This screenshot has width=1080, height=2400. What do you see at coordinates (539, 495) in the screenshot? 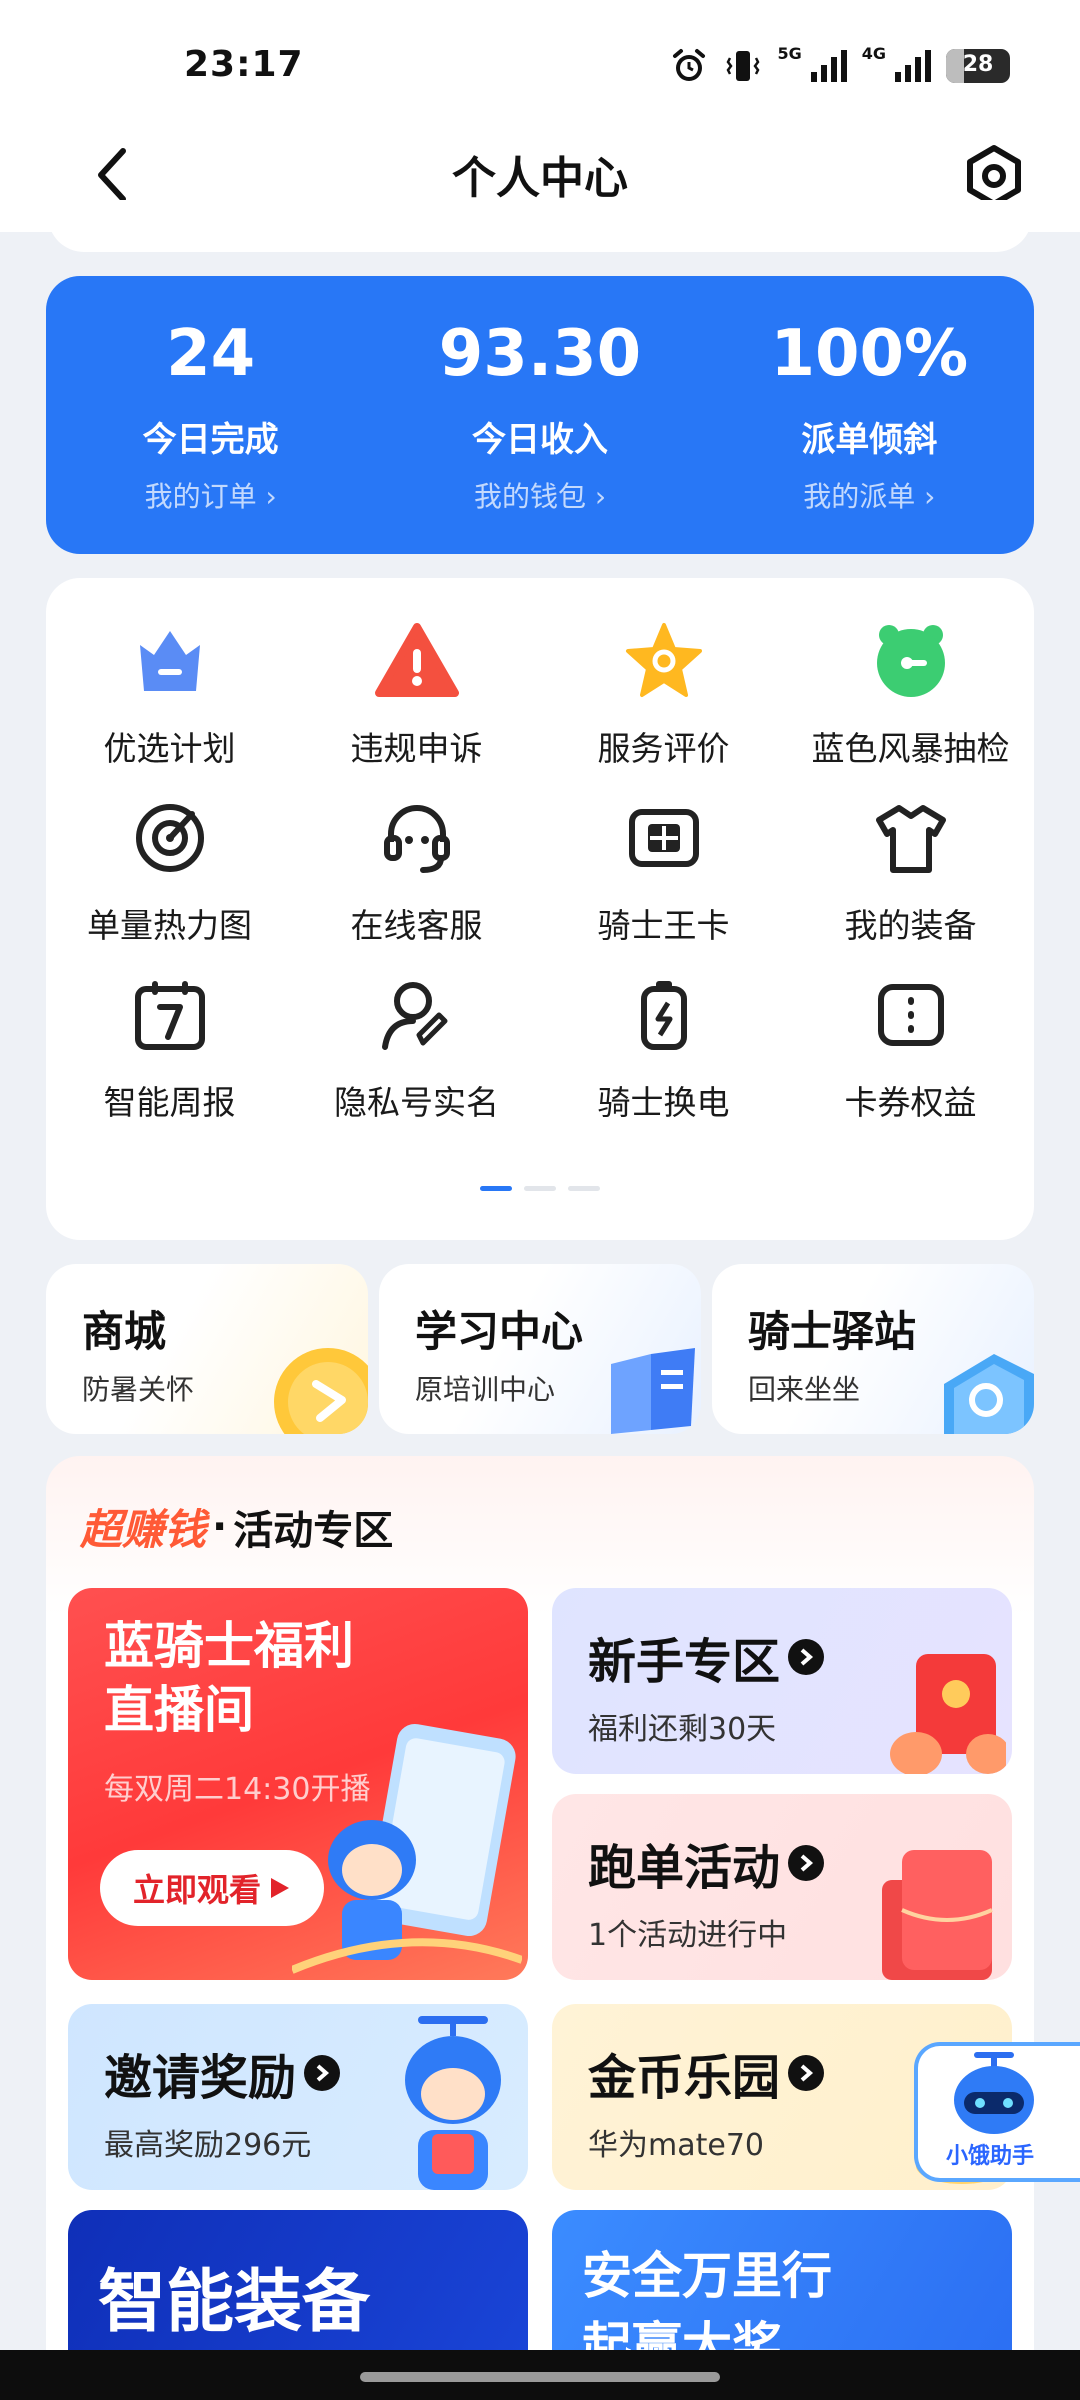
I see `my-wallet-link: 我的钱包 ›` at bounding box center [539, 495].